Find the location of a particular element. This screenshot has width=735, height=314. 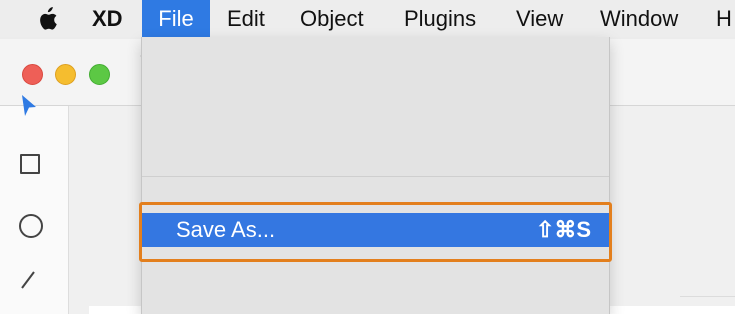

zoom-window-button is located at coordinates (99, 74).